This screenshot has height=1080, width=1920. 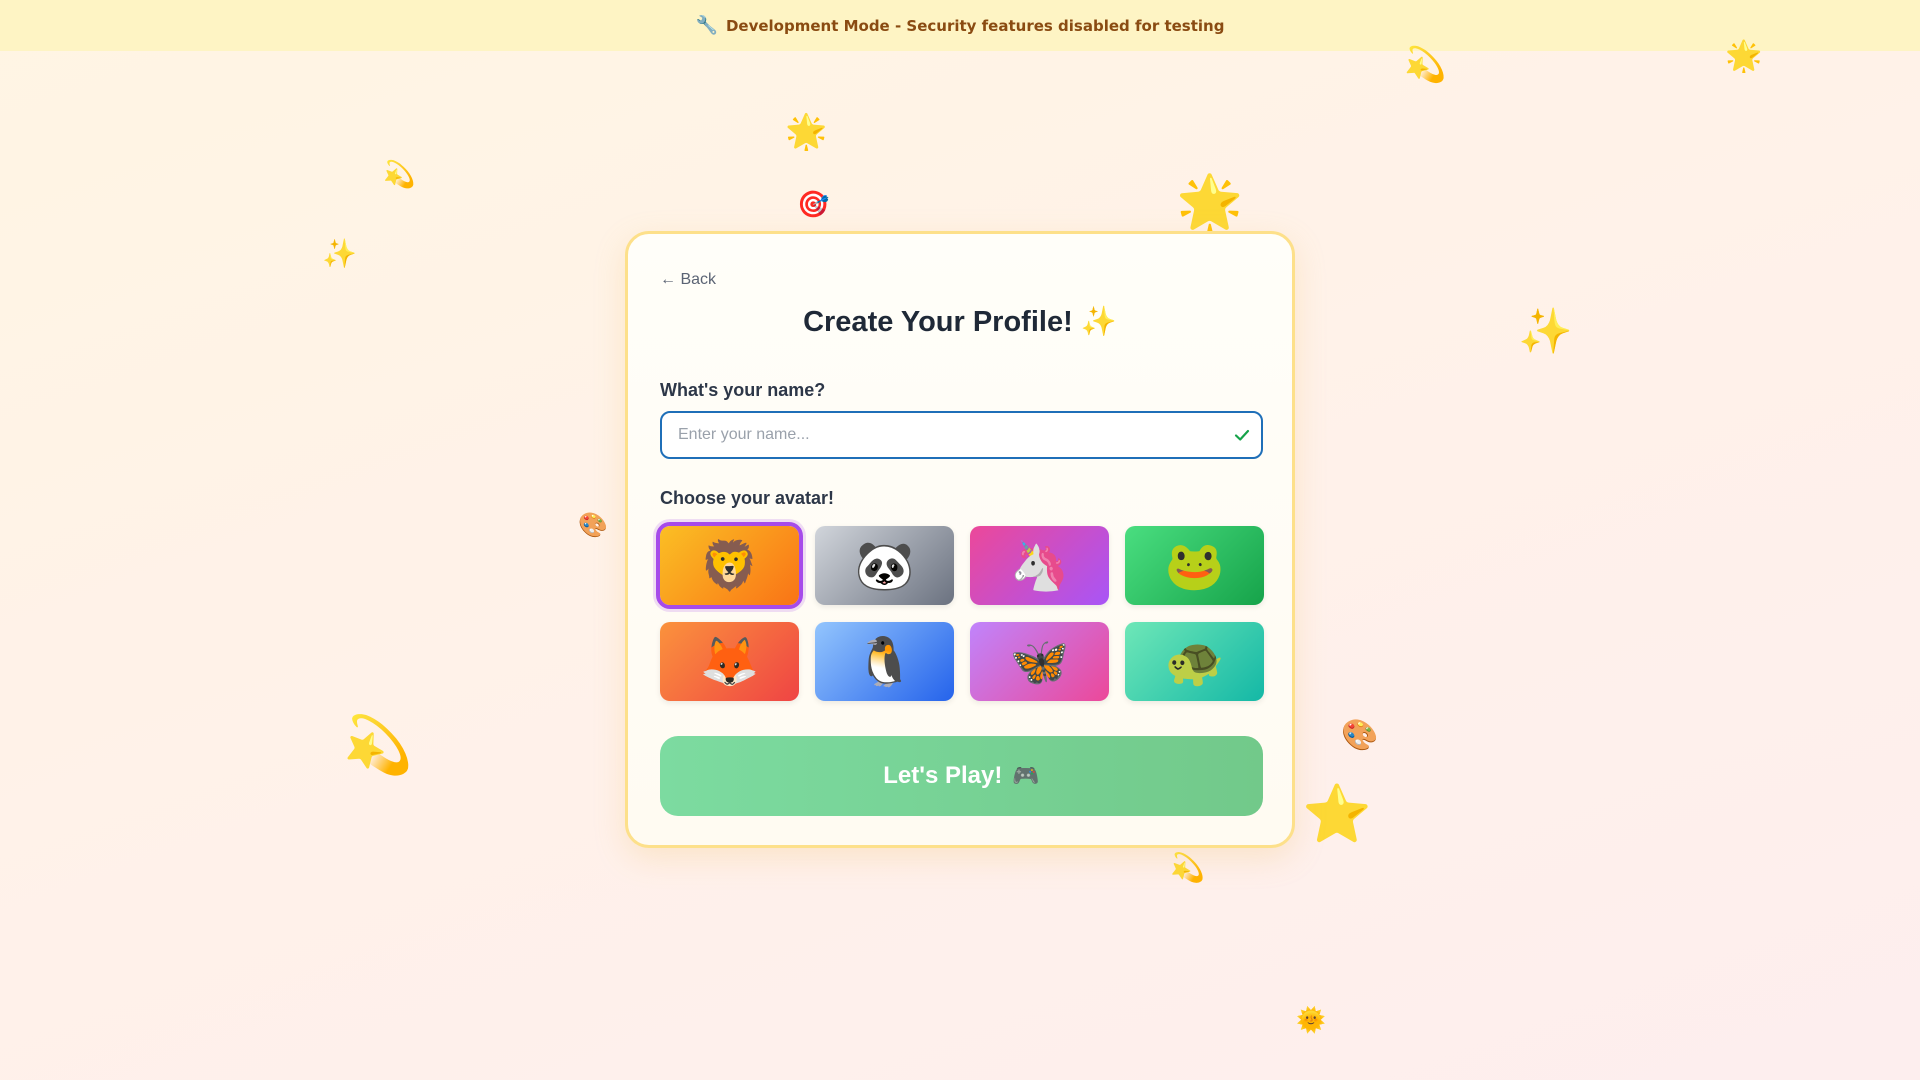 I want to click on avatar-option-butterfly: 🦋, so click(x=1039, y=661).